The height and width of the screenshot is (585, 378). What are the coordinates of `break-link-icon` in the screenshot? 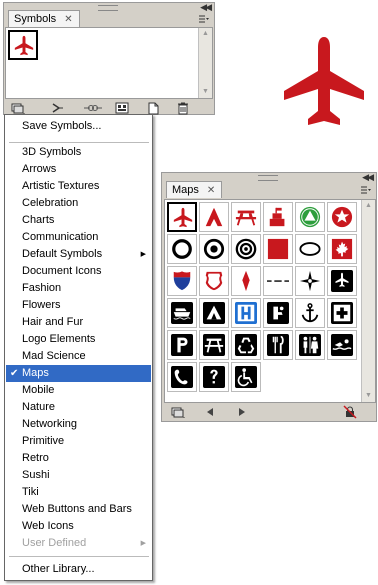 It's located at (93, 108).